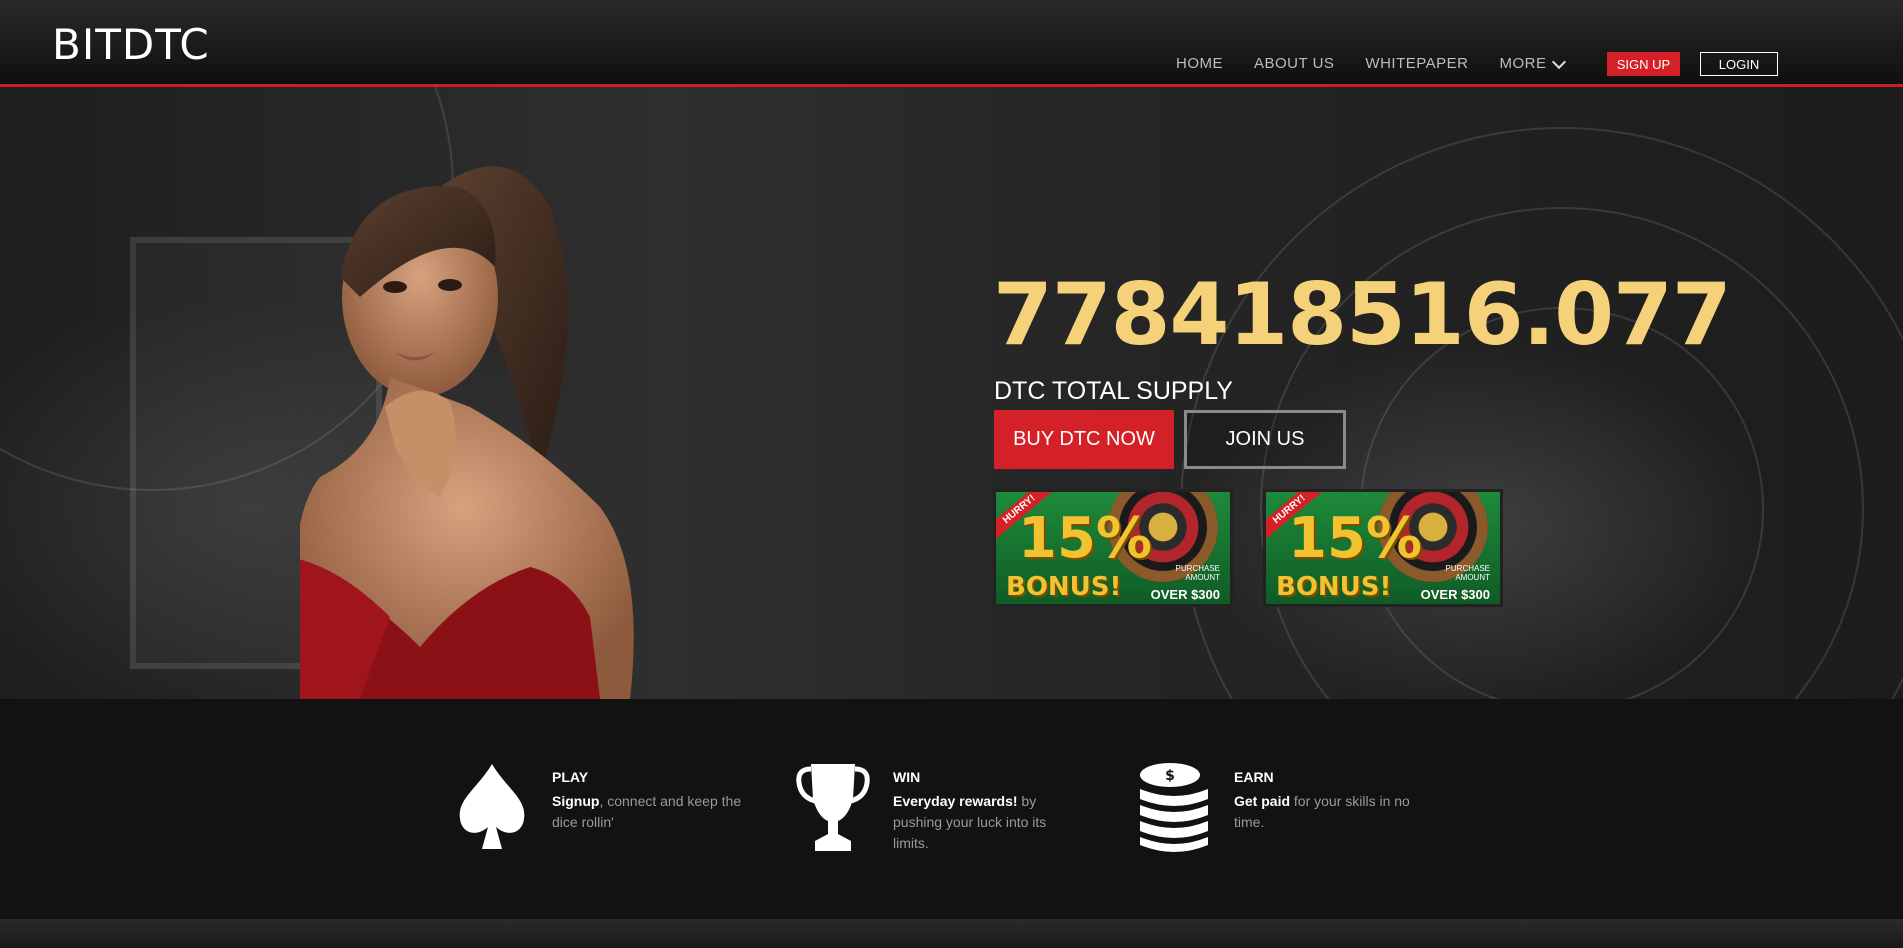  I want to click on nav-more-label: MORE, so click(1523, 63).